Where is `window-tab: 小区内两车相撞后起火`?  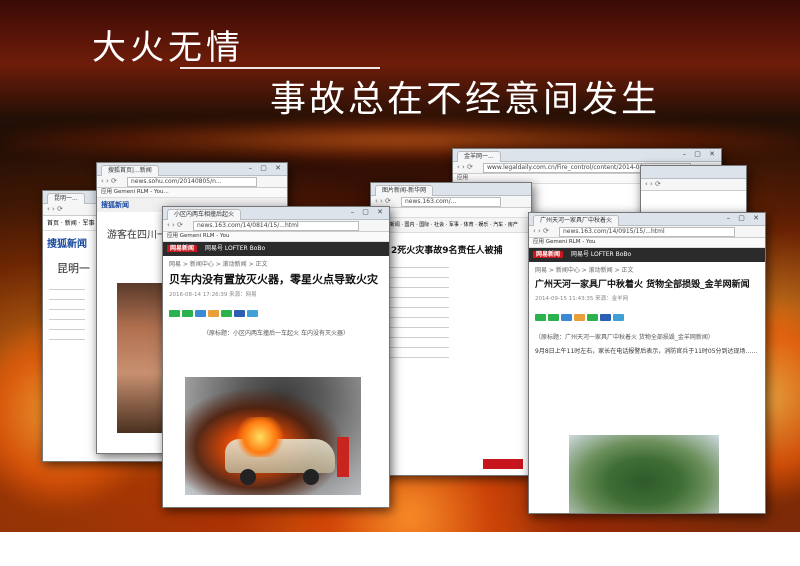
window-tab: 小区内两车相撞后起火 is located at coordinates (204, 214).